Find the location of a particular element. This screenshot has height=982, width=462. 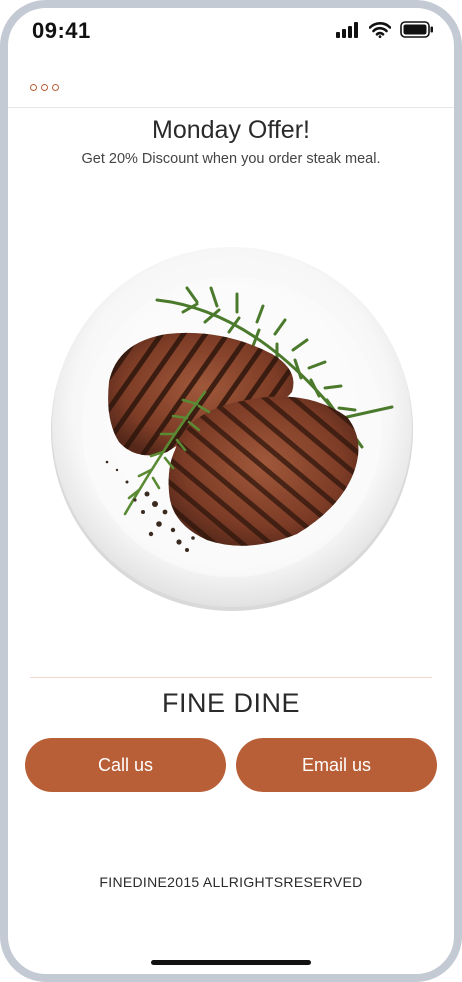

divider is located at coordinates (231, 677).